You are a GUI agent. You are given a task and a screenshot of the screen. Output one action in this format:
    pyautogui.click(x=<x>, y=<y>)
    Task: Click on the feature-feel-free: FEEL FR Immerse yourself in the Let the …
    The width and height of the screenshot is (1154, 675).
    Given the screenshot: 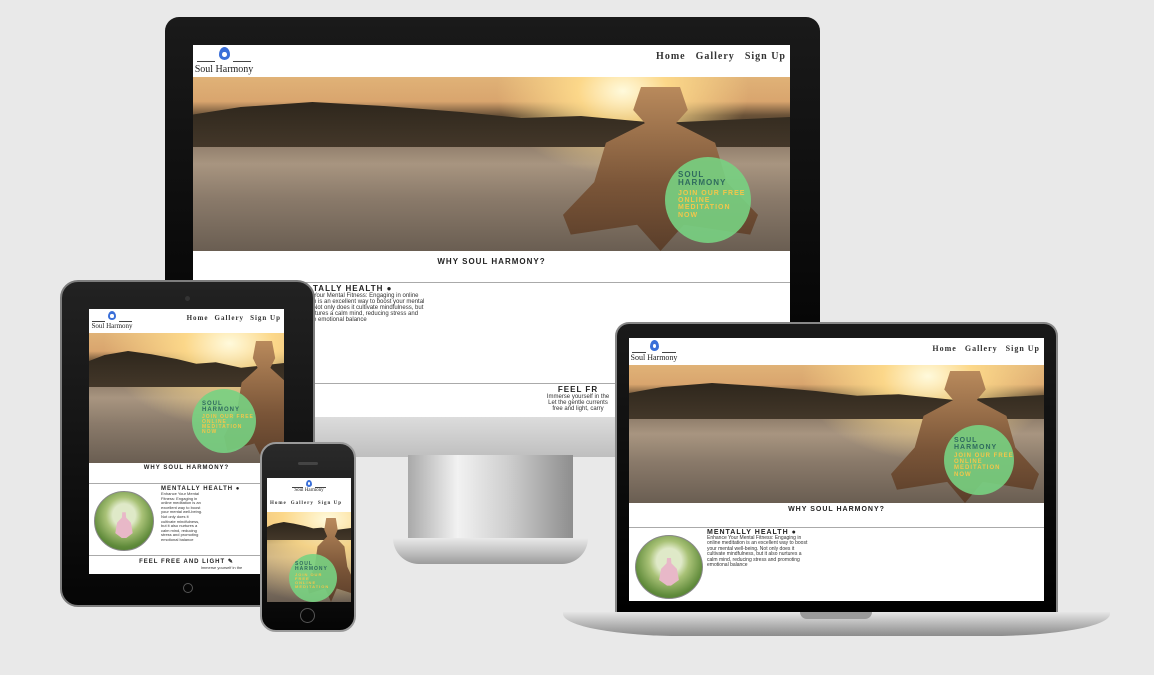 What is the action you would take?
    pyautogui.click(x=578, y=398)
    